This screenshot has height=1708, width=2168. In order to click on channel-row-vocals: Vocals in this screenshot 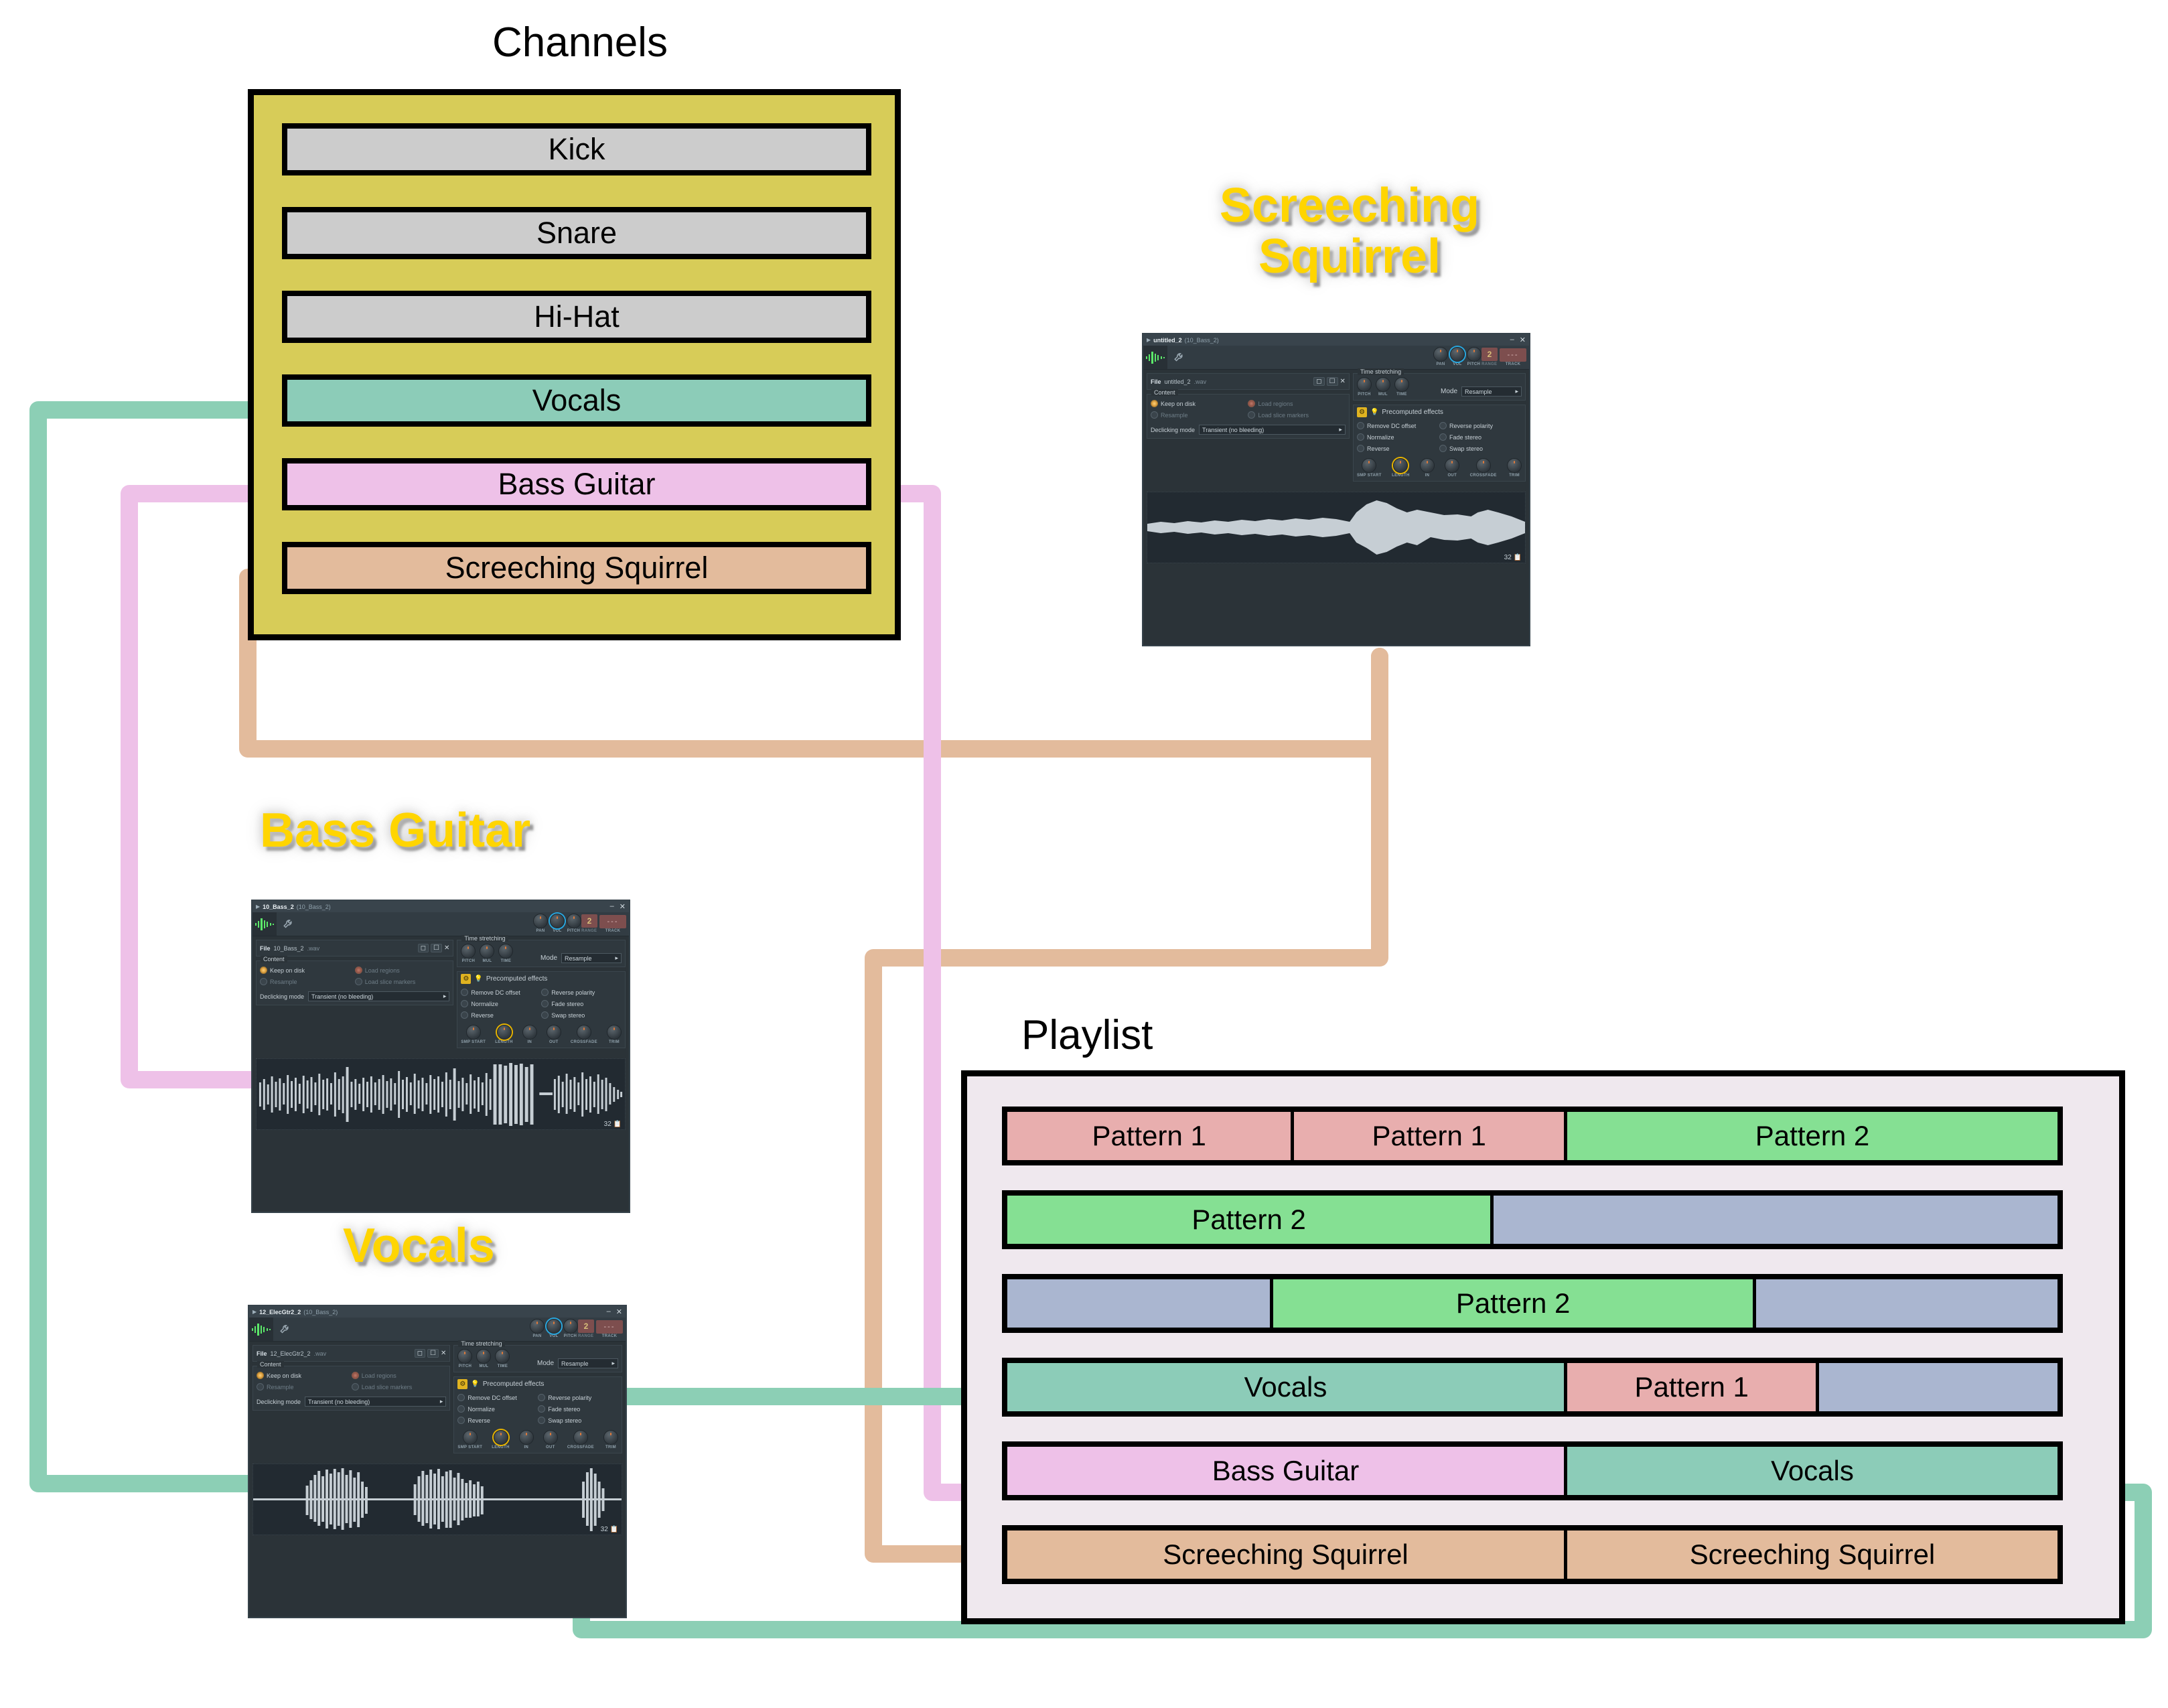, I will do `click(576, 400)`.